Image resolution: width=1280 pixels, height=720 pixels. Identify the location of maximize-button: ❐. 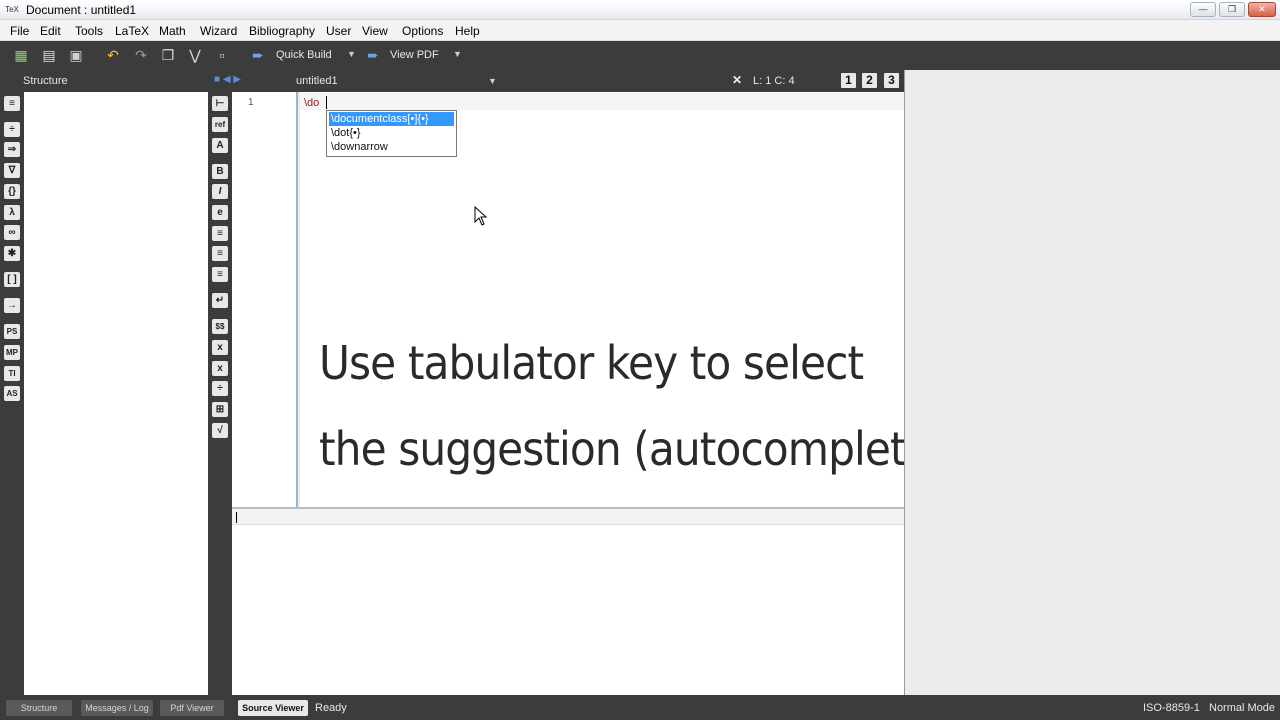
(1232, 9).